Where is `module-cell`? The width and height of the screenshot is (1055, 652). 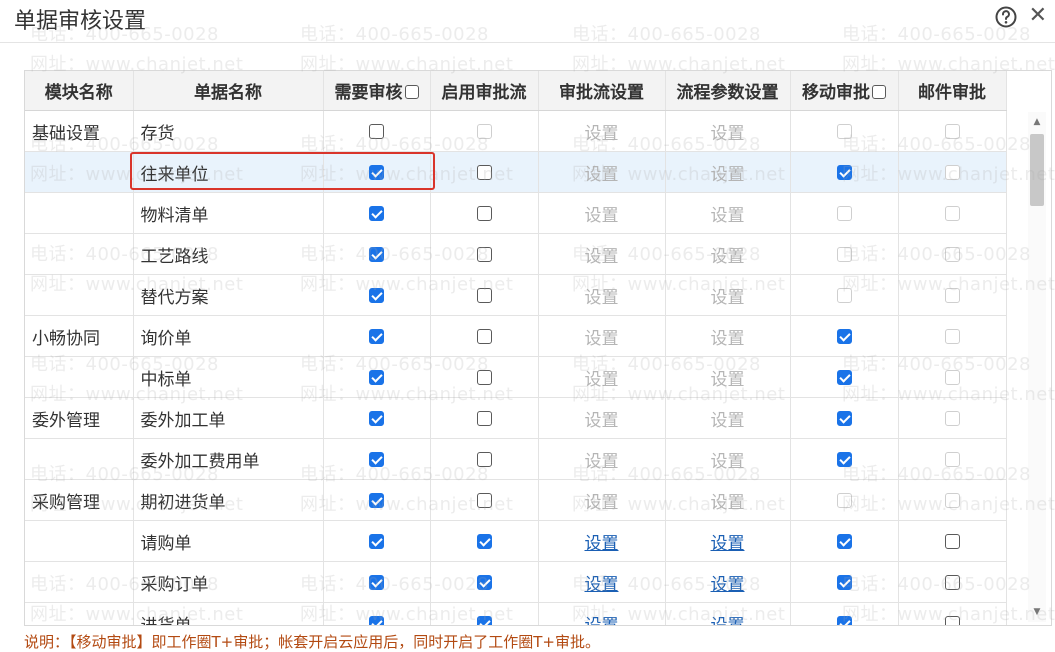
module-cell is located at coordinates (79, 459).